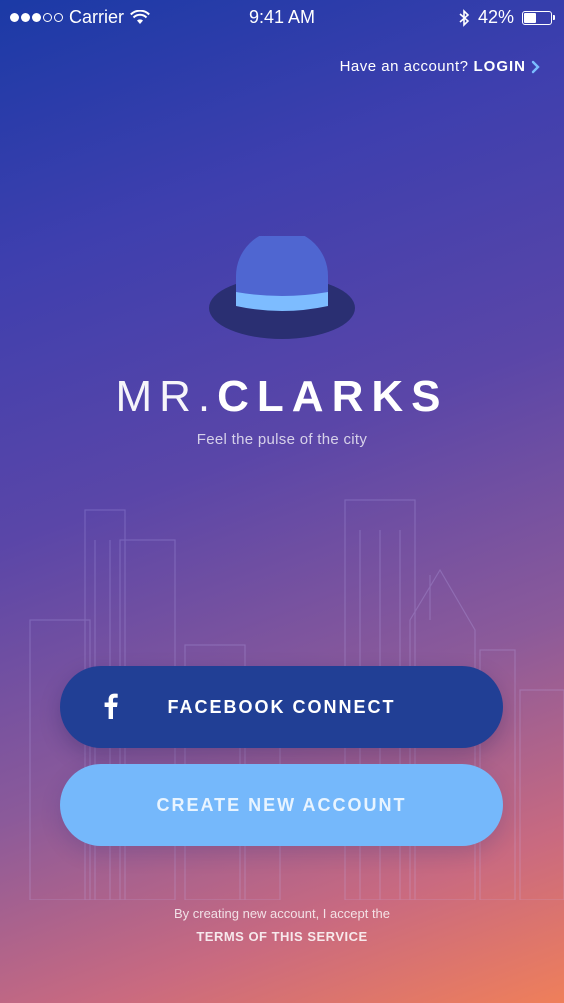  Describe the element at coordinates (495, 17) in the screenshot. I see `battery-percent: 42%` at that location.